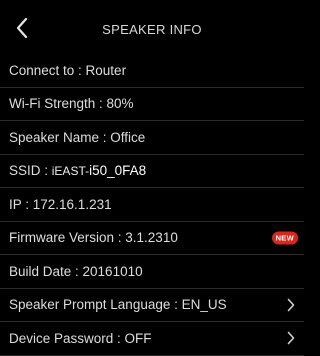 Image resolution: width=320 pixels, height=356 pixels. Describe the element at coordinates (118, 171) in the screenshot. I see `ssid-value: i50_0FA8` at that location.